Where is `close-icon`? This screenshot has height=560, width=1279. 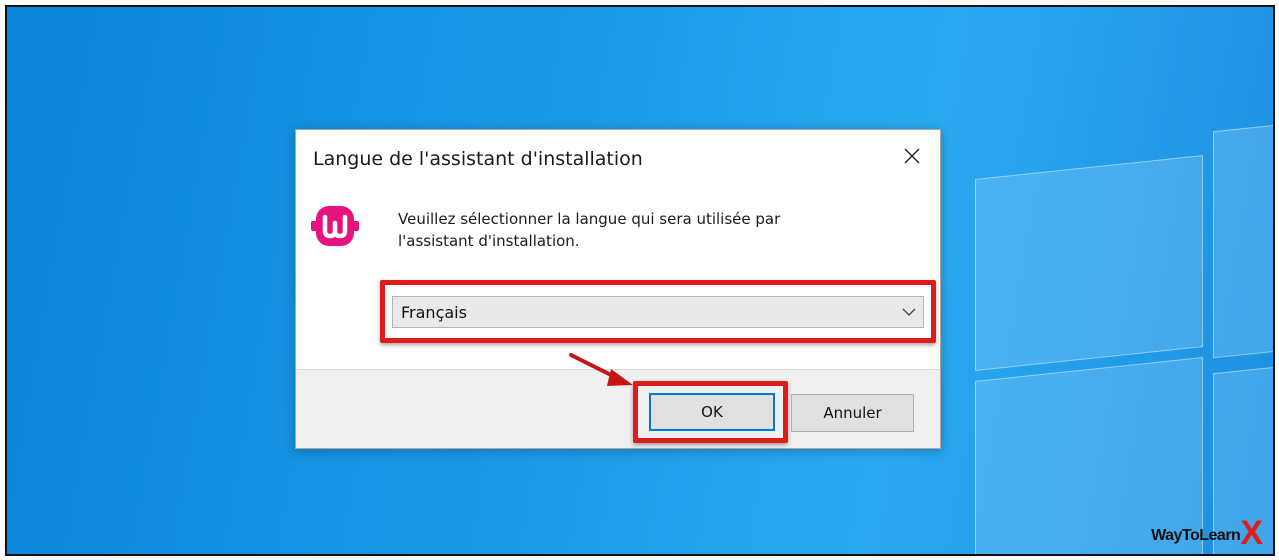 close-icon is located at coordinates (912, 156).